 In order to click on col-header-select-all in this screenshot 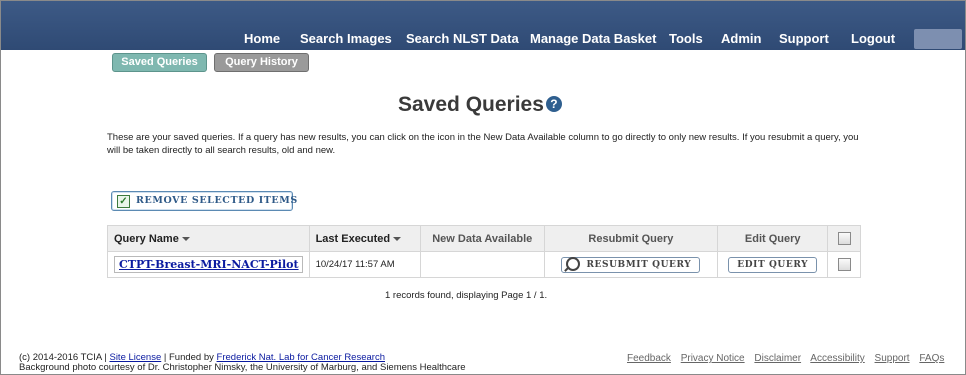, I will do `click(844, 238)`.